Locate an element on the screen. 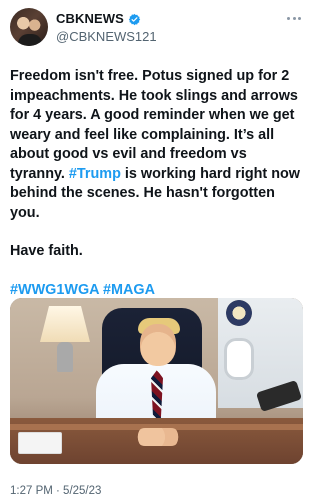  display-name-row: CBKNEWS is located at coordinates (106, 19).